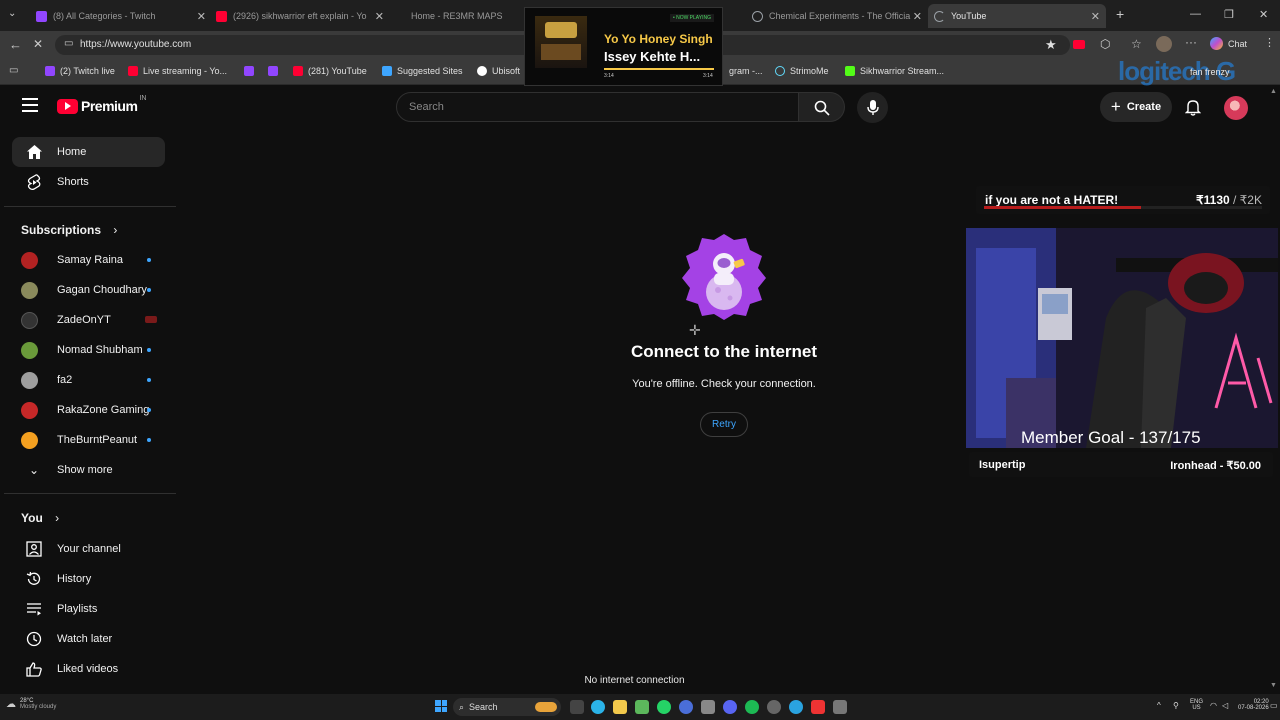 The height and width of the screenshot is (720, 1280). Describe the element at coordinates (1273, 685) in the screenshot. I see `scrollbar-down-arrow-icon: ▼` at that location.